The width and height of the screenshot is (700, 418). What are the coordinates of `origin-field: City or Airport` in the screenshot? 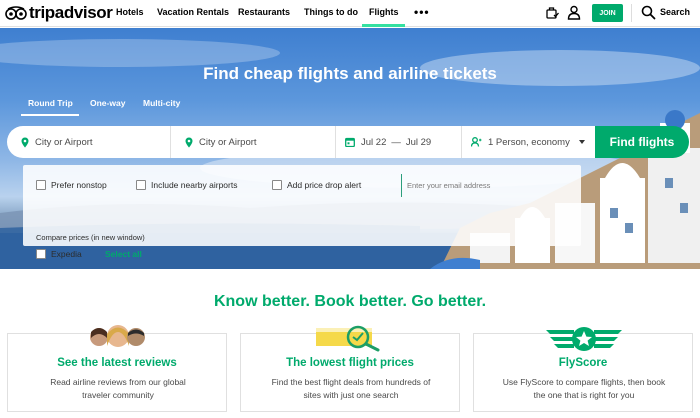 It's located at (96, 142).